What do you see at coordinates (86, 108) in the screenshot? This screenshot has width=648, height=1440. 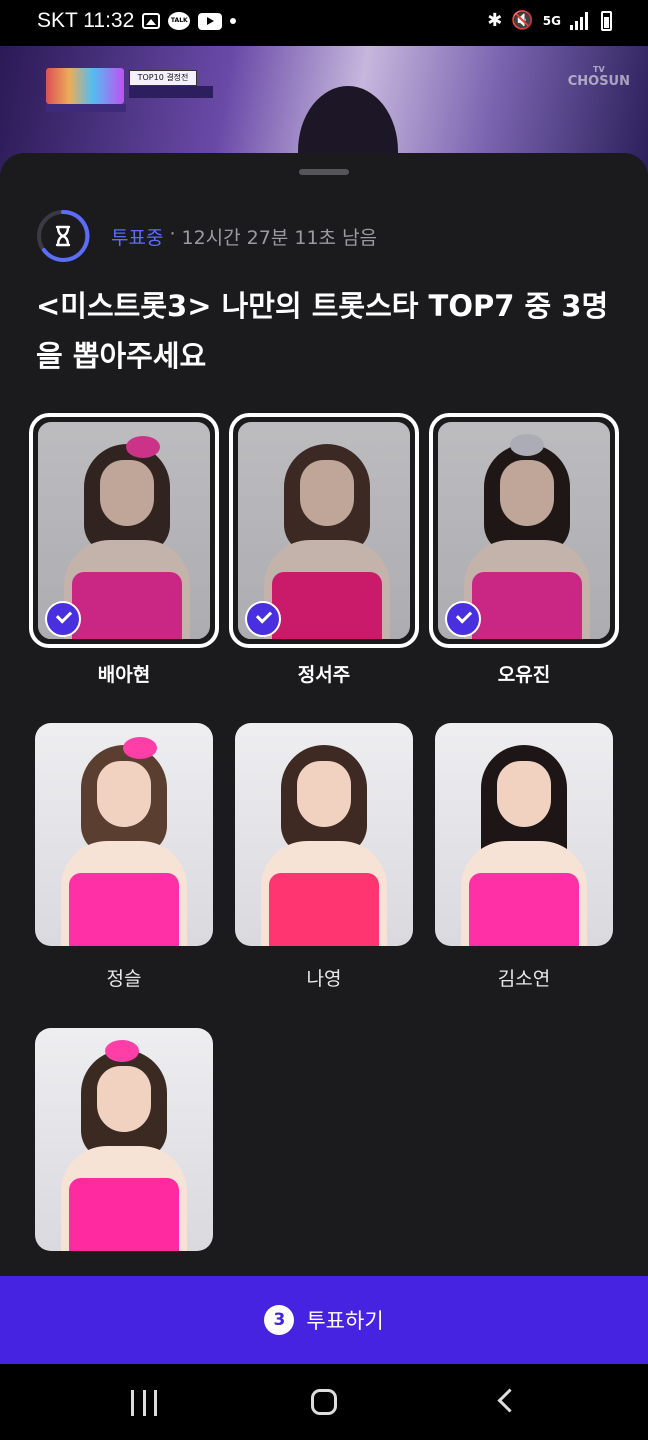 I see `show-logo-tagline` at bounding box center [86, 108].